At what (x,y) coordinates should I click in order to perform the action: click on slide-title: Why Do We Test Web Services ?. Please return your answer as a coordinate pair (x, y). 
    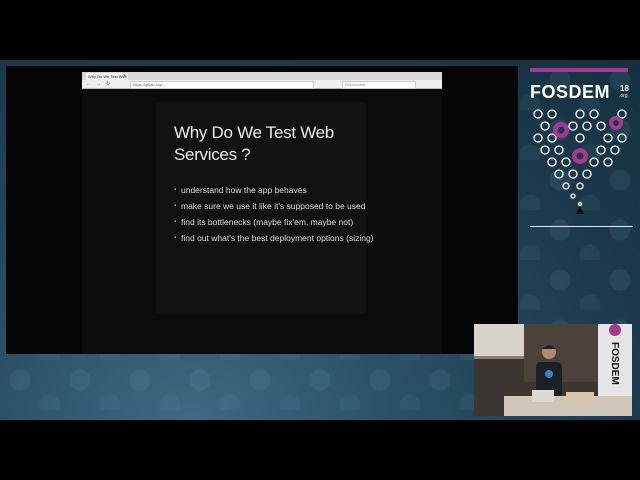
    Looking at the image, I should click on (254, 143).